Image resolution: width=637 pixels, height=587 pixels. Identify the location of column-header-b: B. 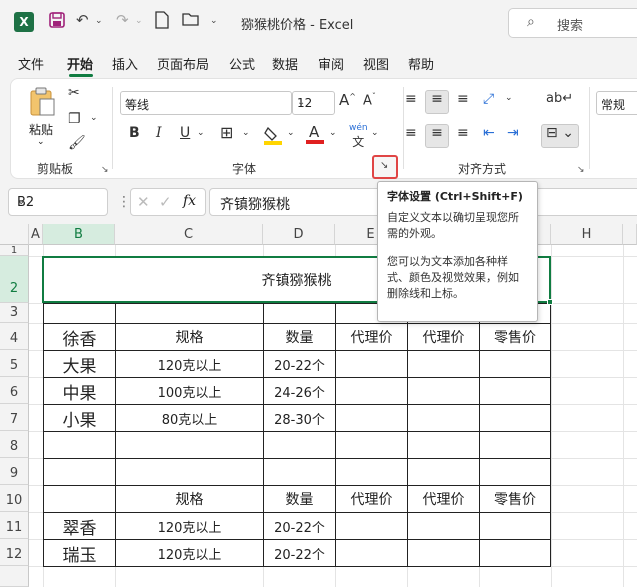
(79, 234).